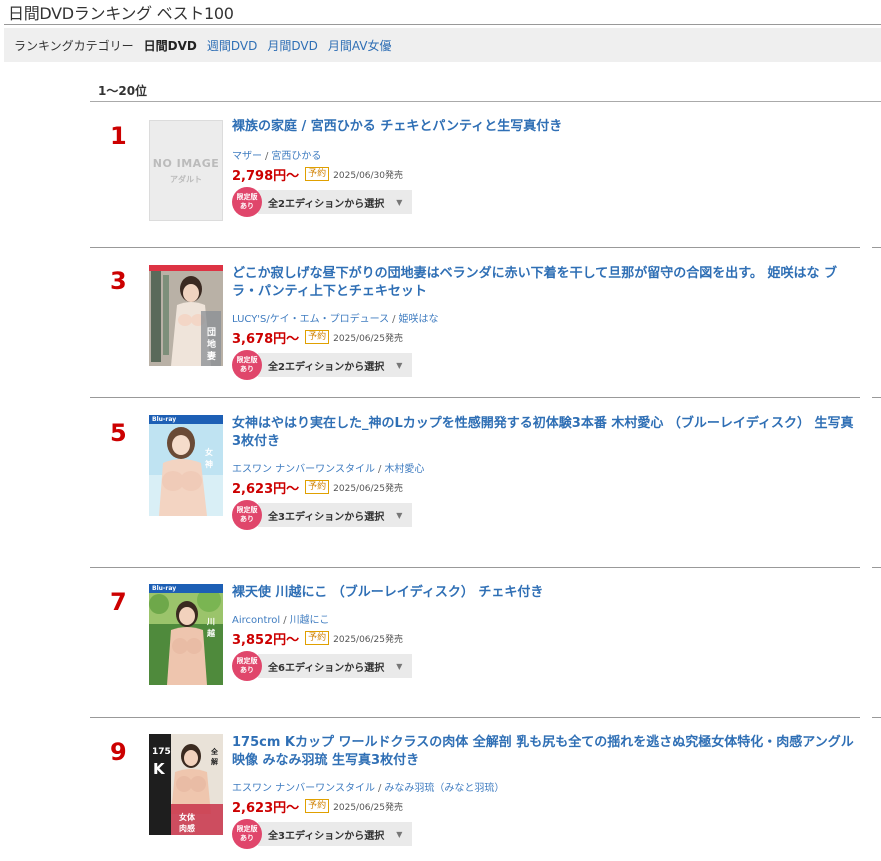 The width and height of the screenshot is (881, 861). Describe the element at coordinates (281, 620) in the screenshot. I see `product-credits: Aircontrol / 川越にこ` at that location.